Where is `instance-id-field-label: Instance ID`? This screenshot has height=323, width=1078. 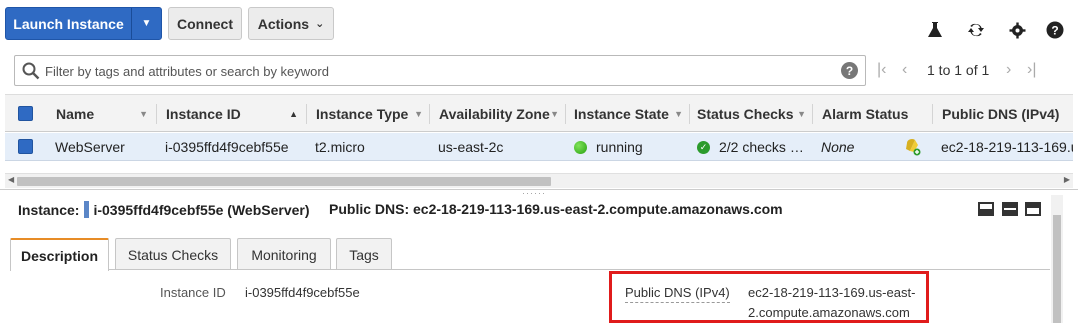 instance-id-field-label: Instance ID is located at coordinates (193, 292).